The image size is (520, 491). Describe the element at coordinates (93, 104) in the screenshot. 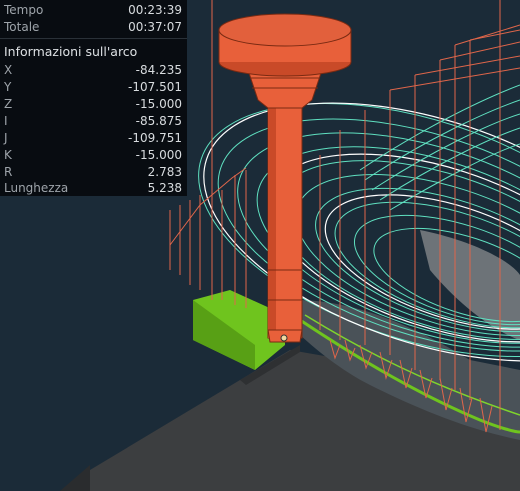

I see `arc-row-z: Z -15.000` at that location.